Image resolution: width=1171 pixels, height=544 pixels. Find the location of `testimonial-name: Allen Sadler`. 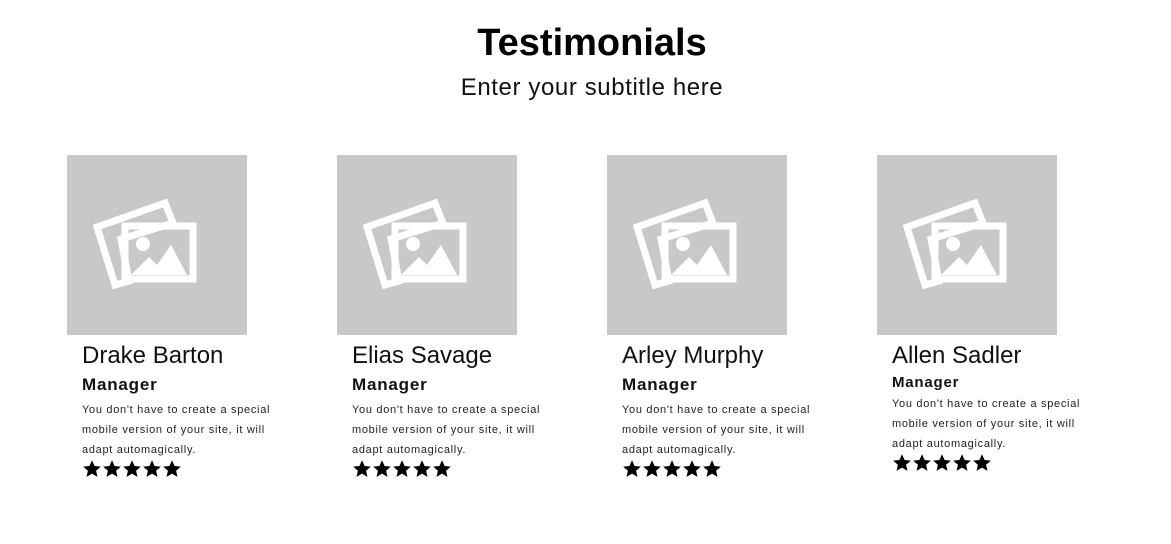

testimonial-name: Allen Sadler is located at coordinates (957, 355).